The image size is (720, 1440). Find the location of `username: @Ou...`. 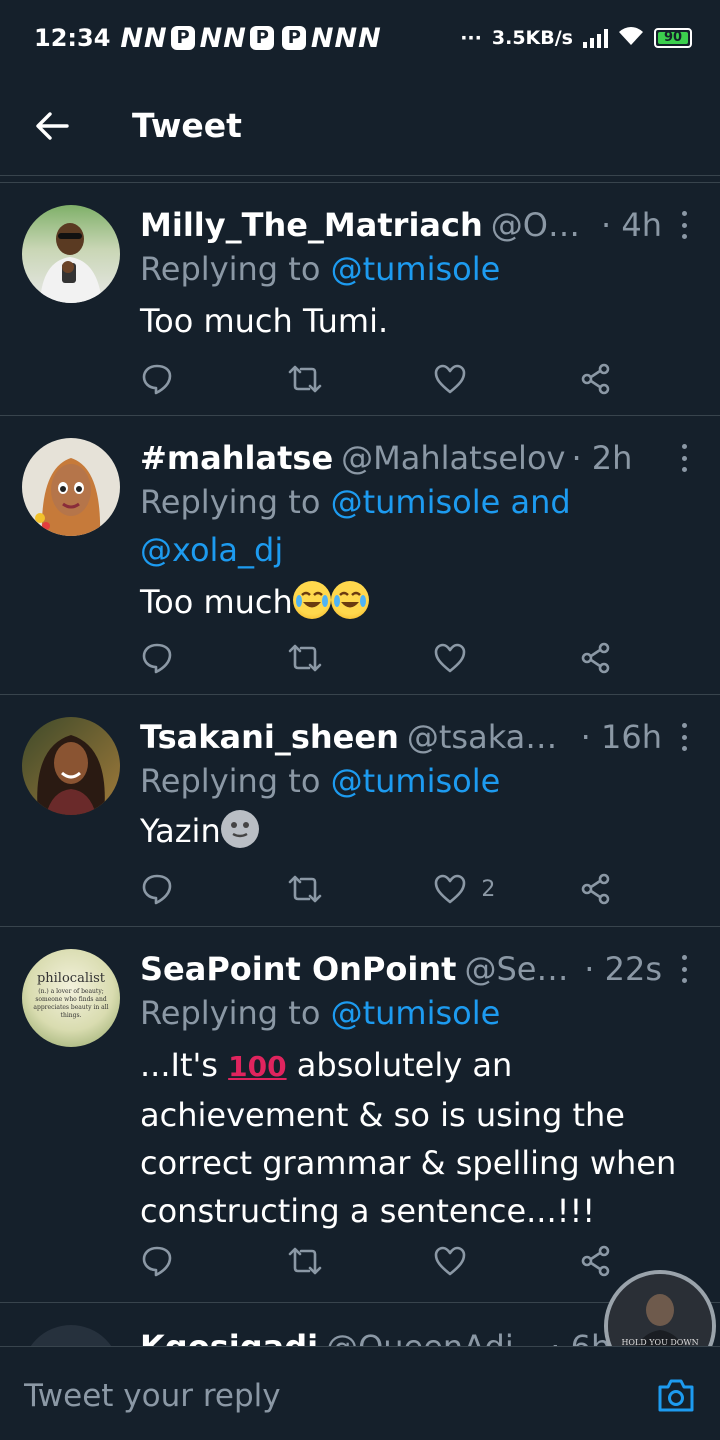

username: @Ou... is located at coordinates (543, 225).